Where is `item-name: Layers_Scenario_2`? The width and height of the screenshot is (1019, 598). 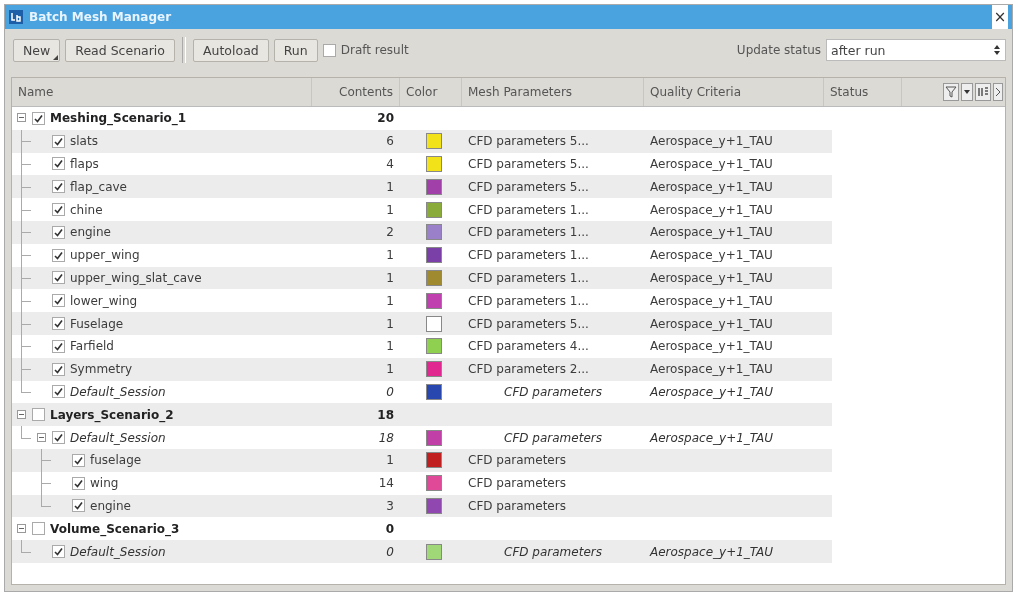
item-name: Layers_Scenario_2 is located at coordinates (112, 414).